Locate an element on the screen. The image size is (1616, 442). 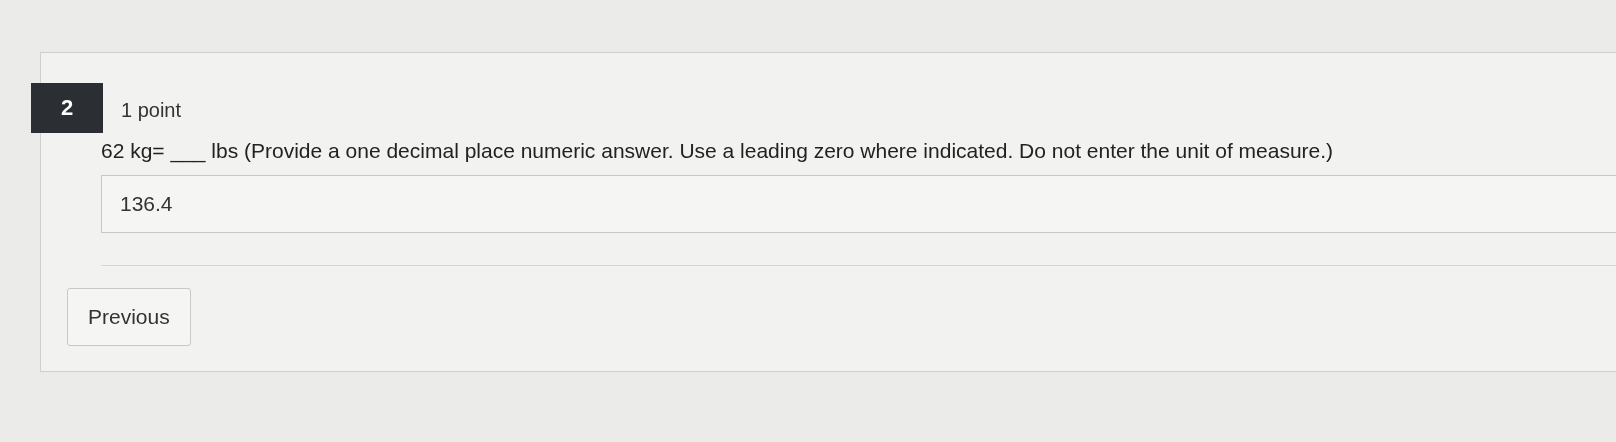
previous-button: Previous is located at coordinates (129, 317).